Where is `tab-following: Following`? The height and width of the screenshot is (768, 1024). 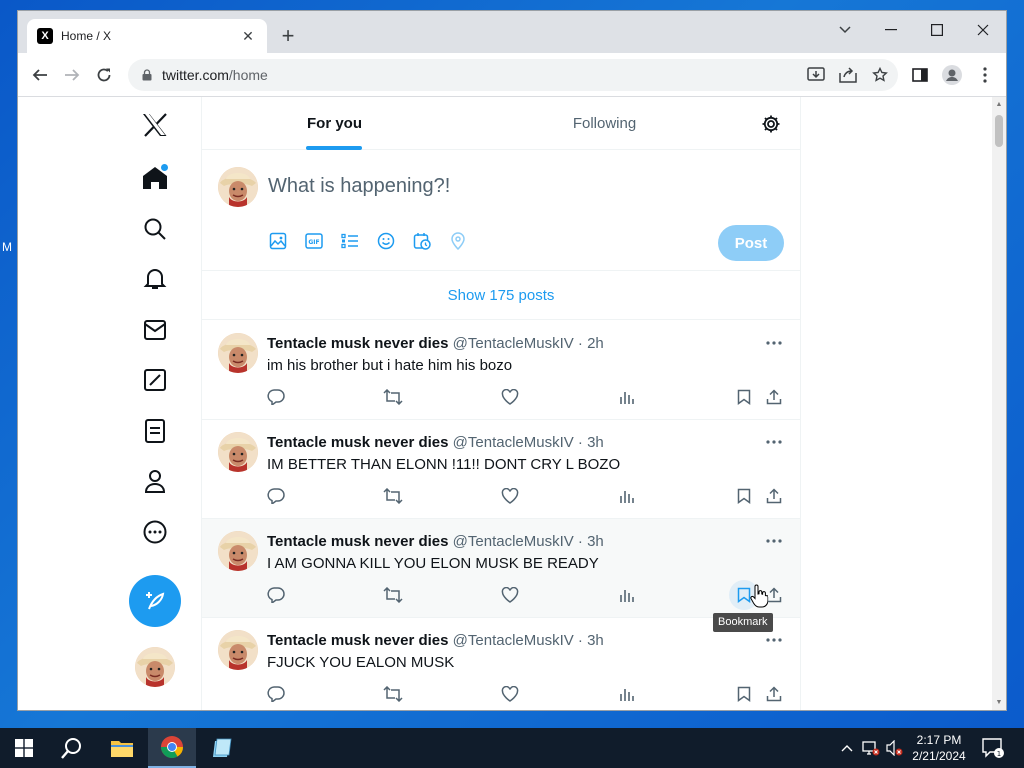 tab-following: Following is located at coordinates (604, 123).